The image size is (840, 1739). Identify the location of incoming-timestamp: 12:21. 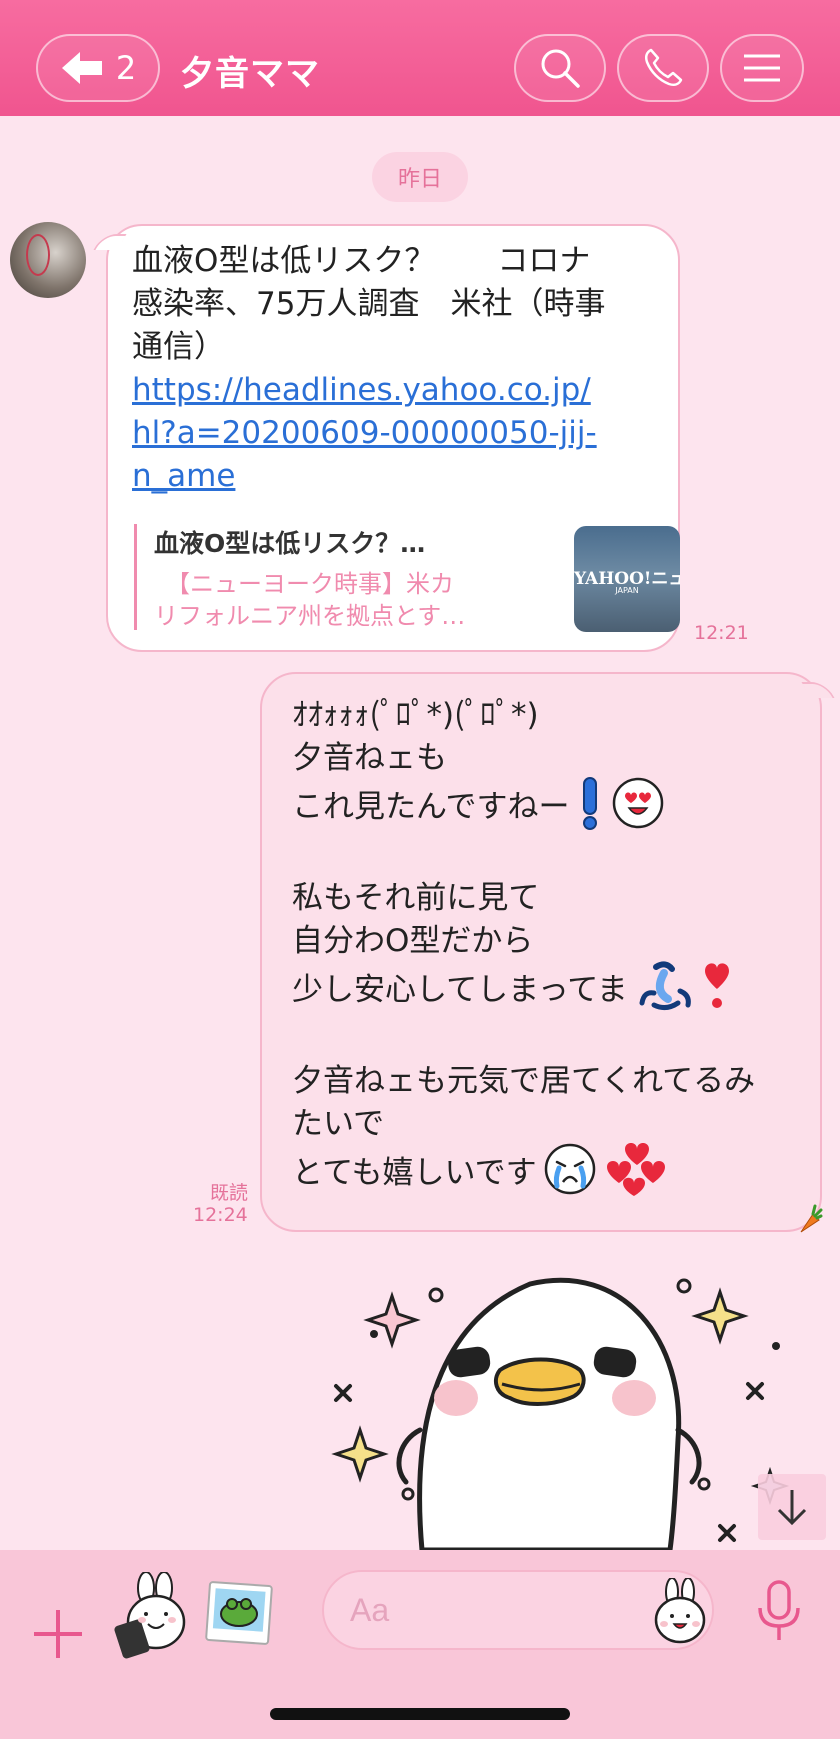
(721, 633).